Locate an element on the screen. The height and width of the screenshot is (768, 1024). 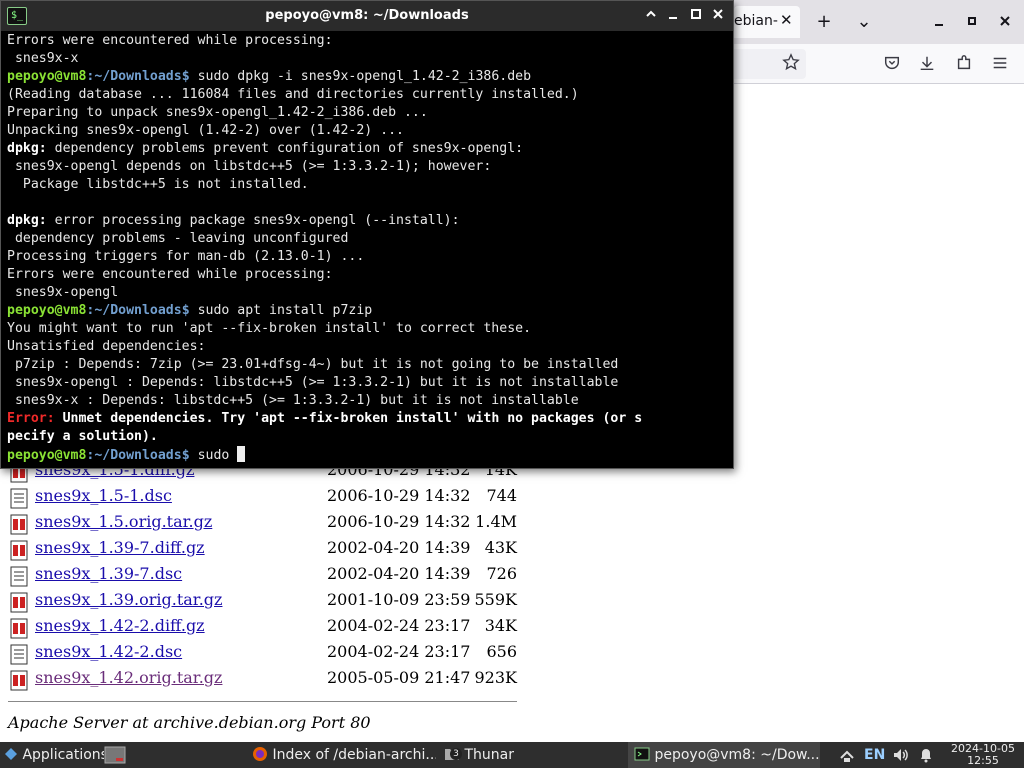
prompt-user: pepoyo@vm8 is located at coordinates (47, 76).